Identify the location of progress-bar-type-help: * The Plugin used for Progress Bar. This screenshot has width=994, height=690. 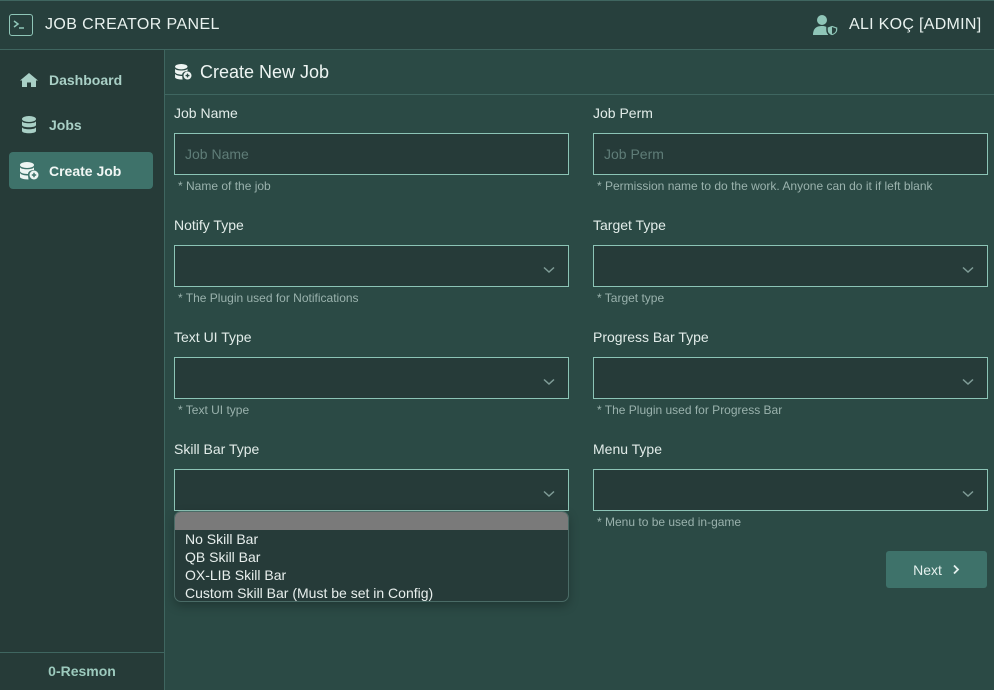
(690, 410).